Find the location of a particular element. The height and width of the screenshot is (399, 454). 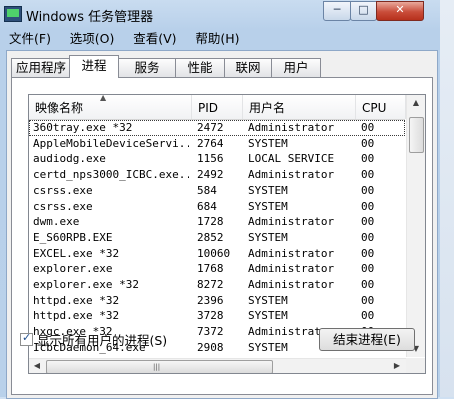

task-manager-icon is located at coordinates (13, 14).